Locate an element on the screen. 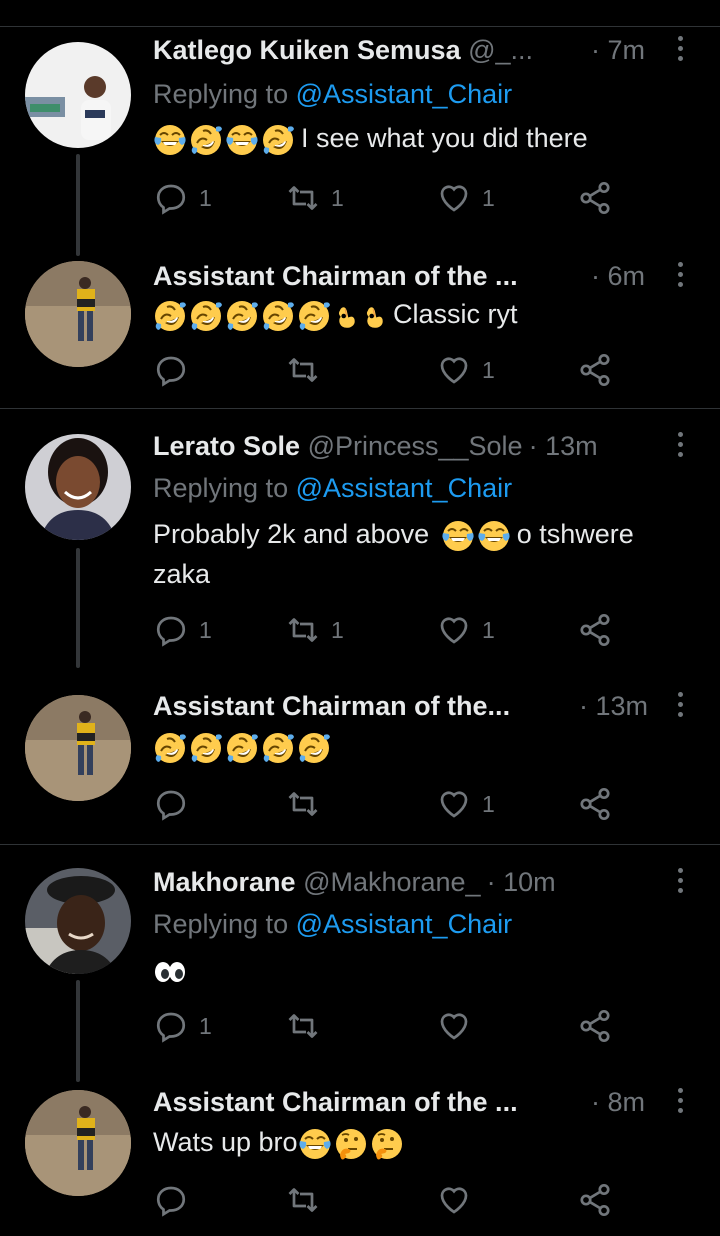  divider is located at coordinates (360, 844).